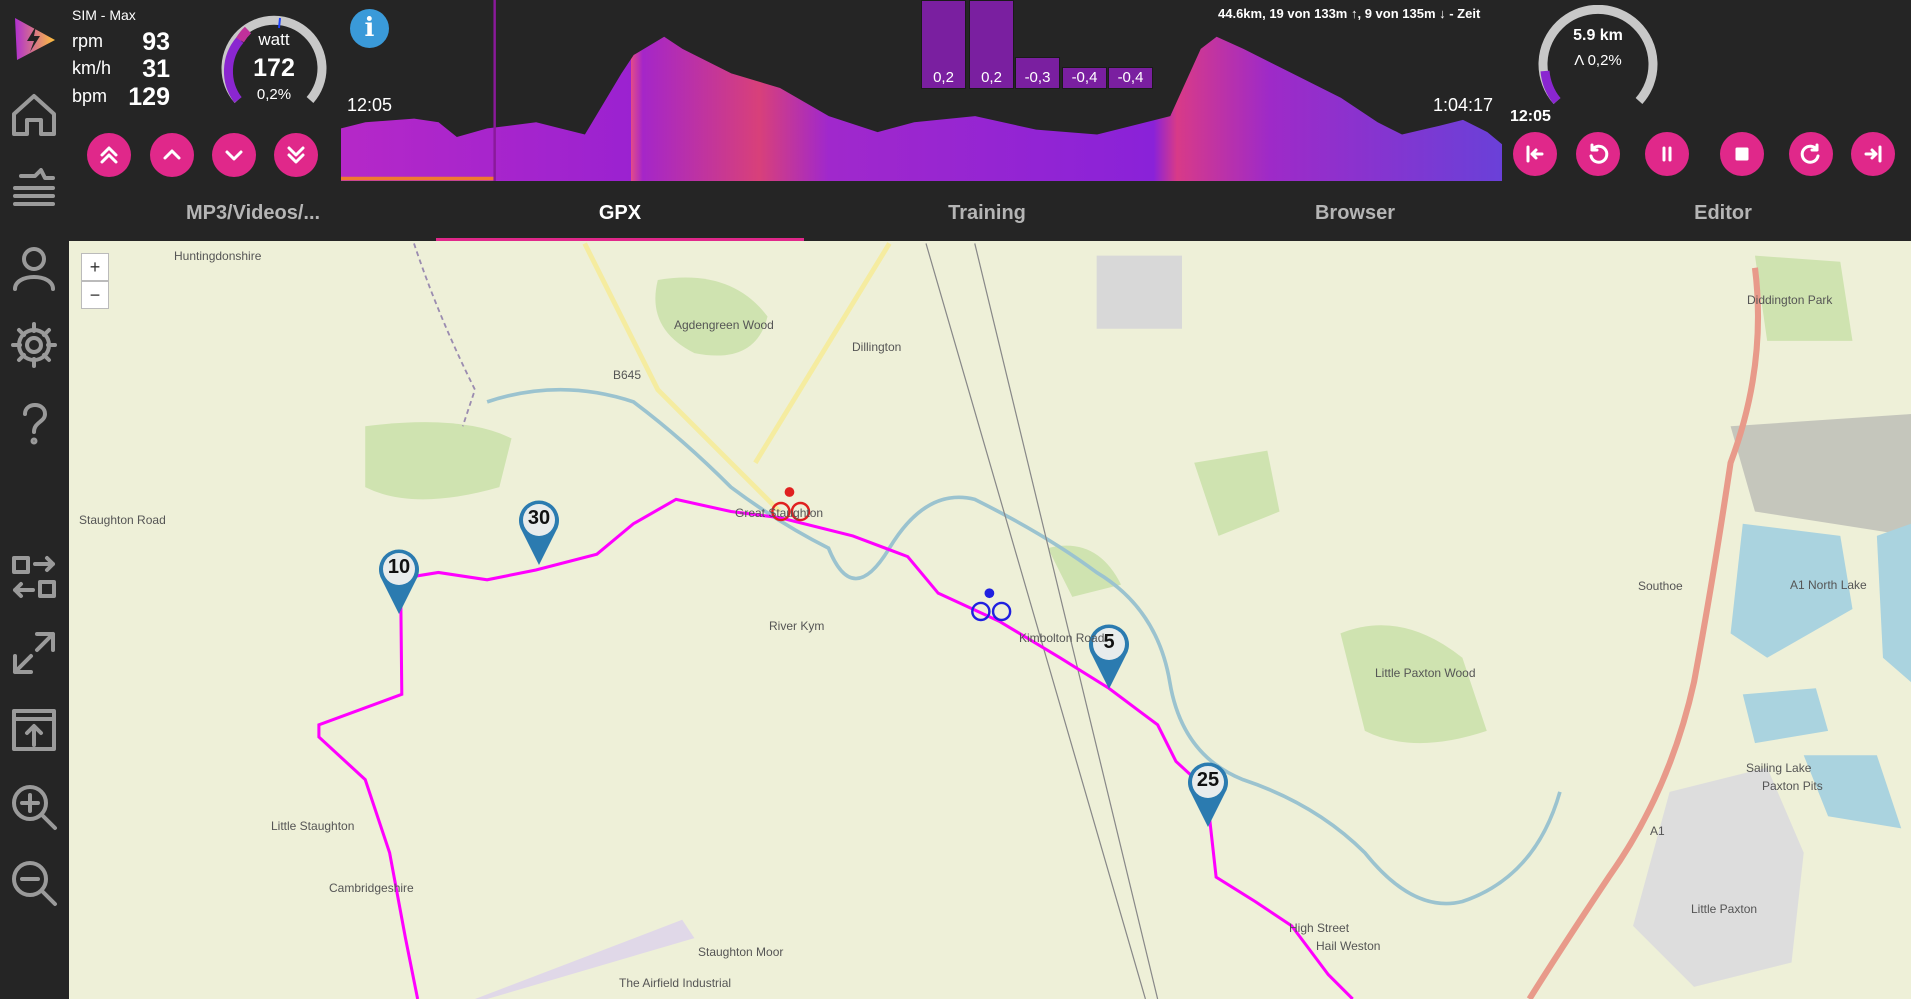 The image size is (1911, 999). Describe the element at coordinates (1598, 154) in the screenshot. I see `rewind-button` at that location.